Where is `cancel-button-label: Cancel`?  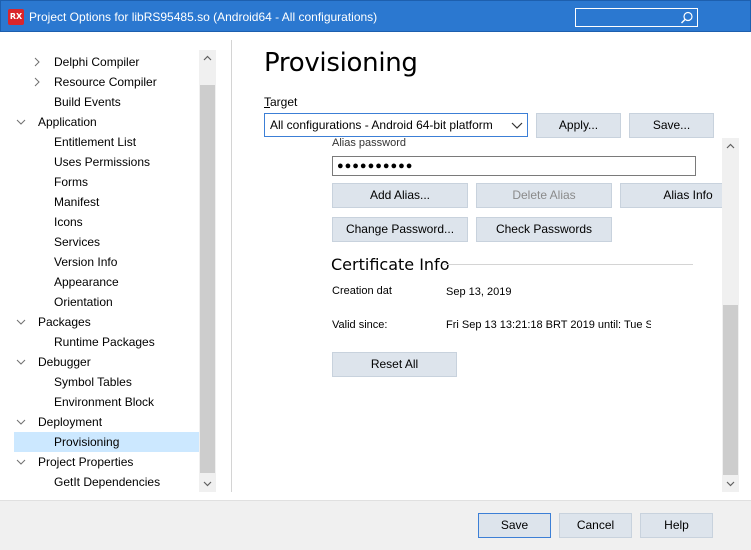
cancel-button-label: Cancel is located at coordinates (595, 525).